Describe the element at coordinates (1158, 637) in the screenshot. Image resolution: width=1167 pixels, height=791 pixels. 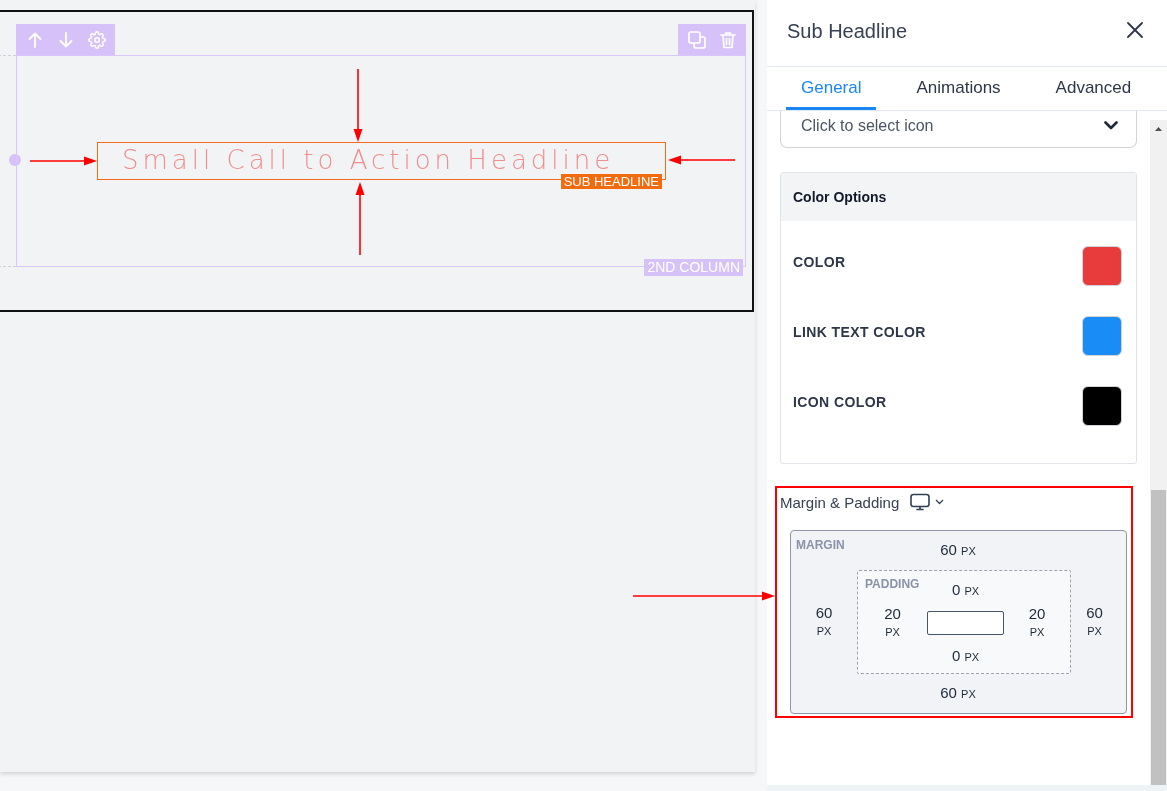
I see `scrollbar-thumb` at that location.